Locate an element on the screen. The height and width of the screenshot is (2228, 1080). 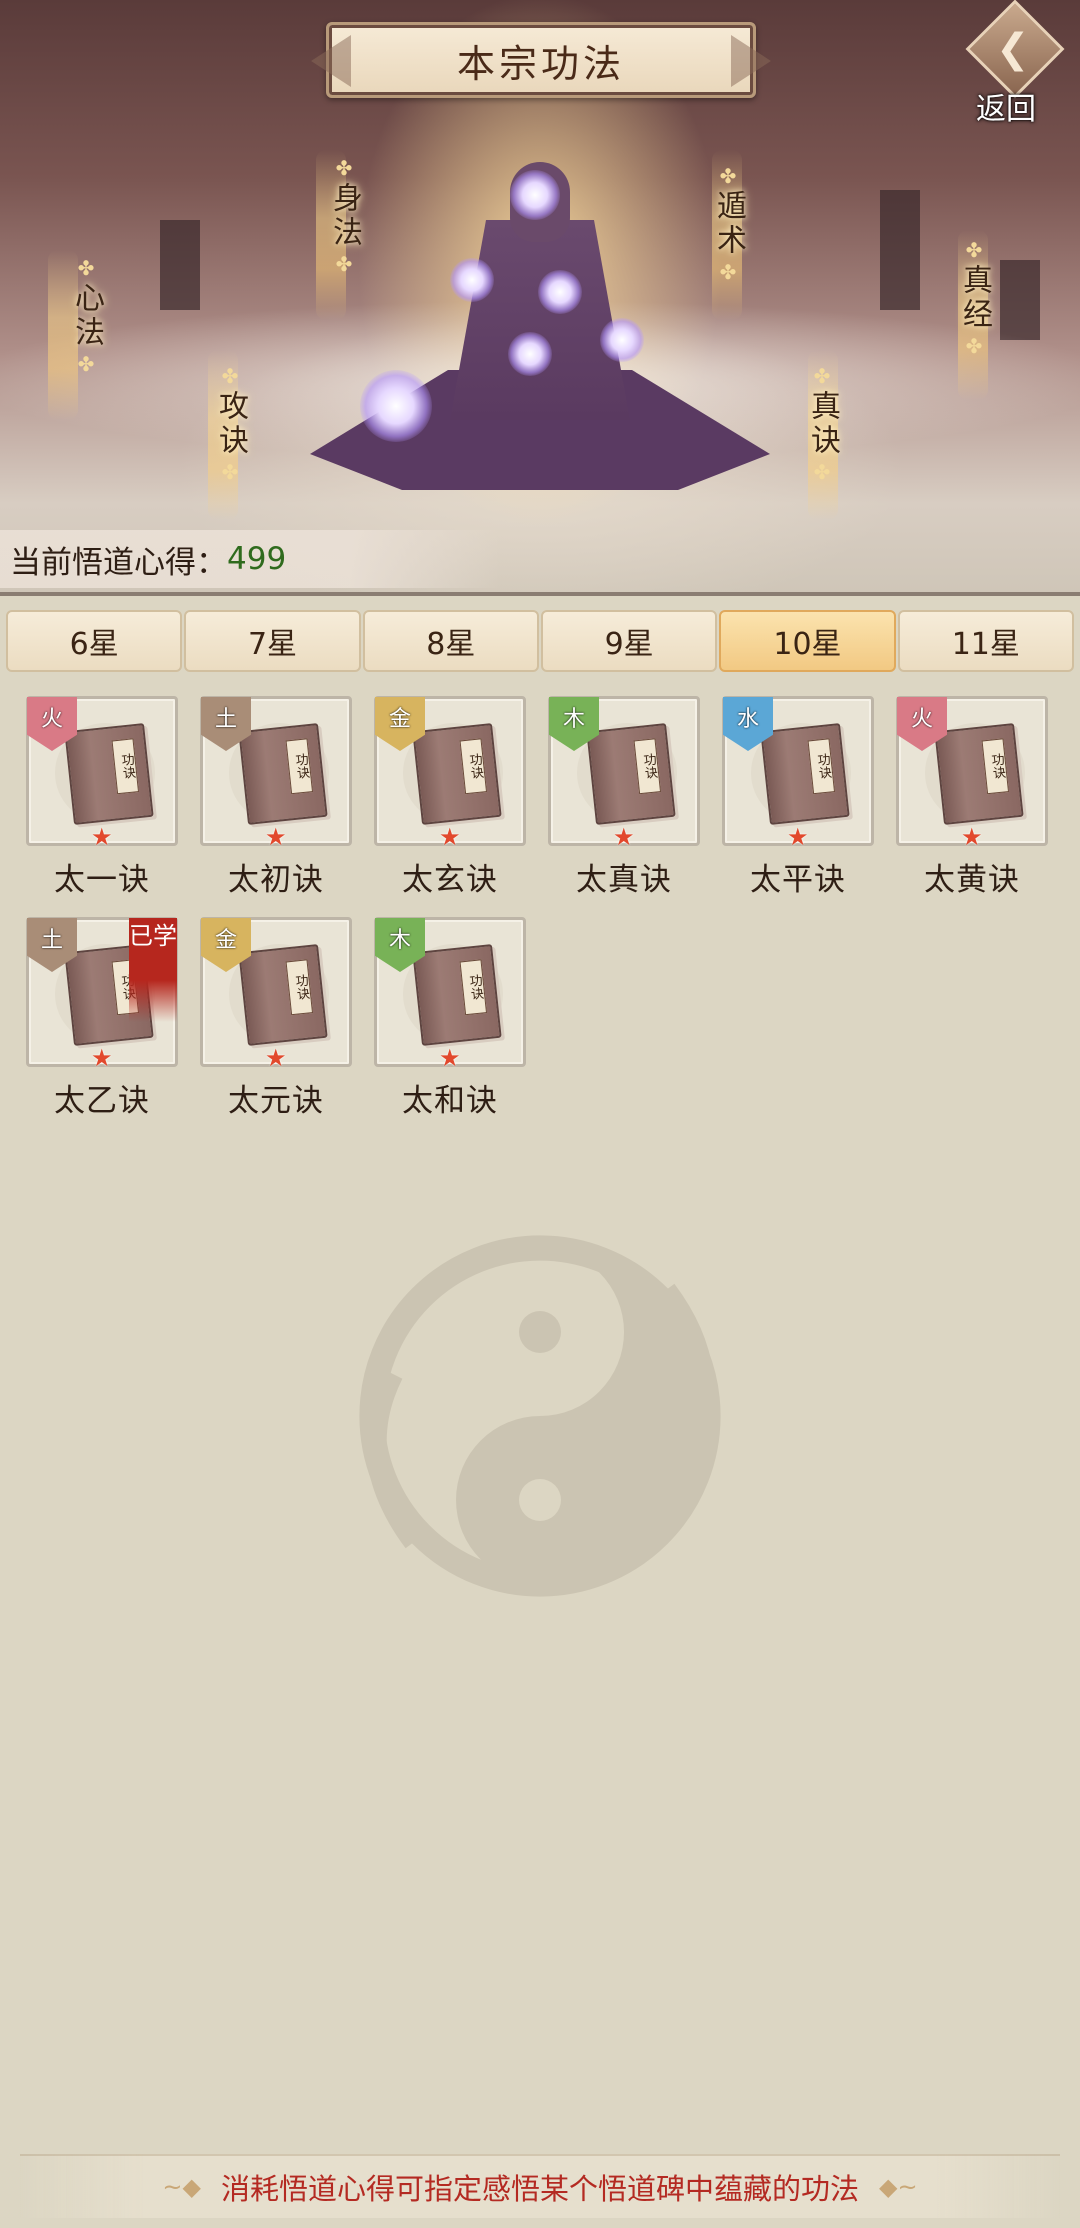
technique-name: 太元诀 is located at coordinates (276, 1101).